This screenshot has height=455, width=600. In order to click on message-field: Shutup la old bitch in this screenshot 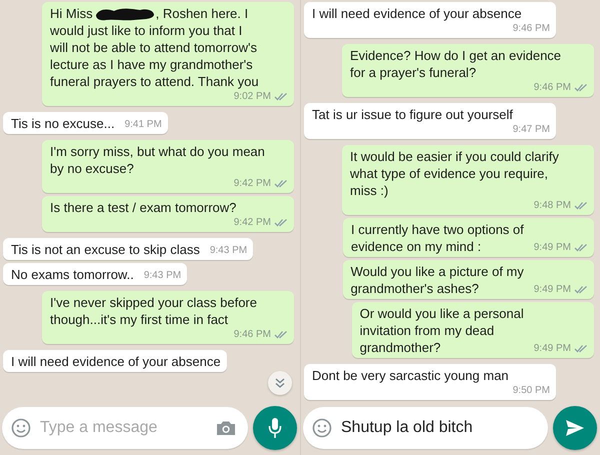, I will do `click(425, 428)`.